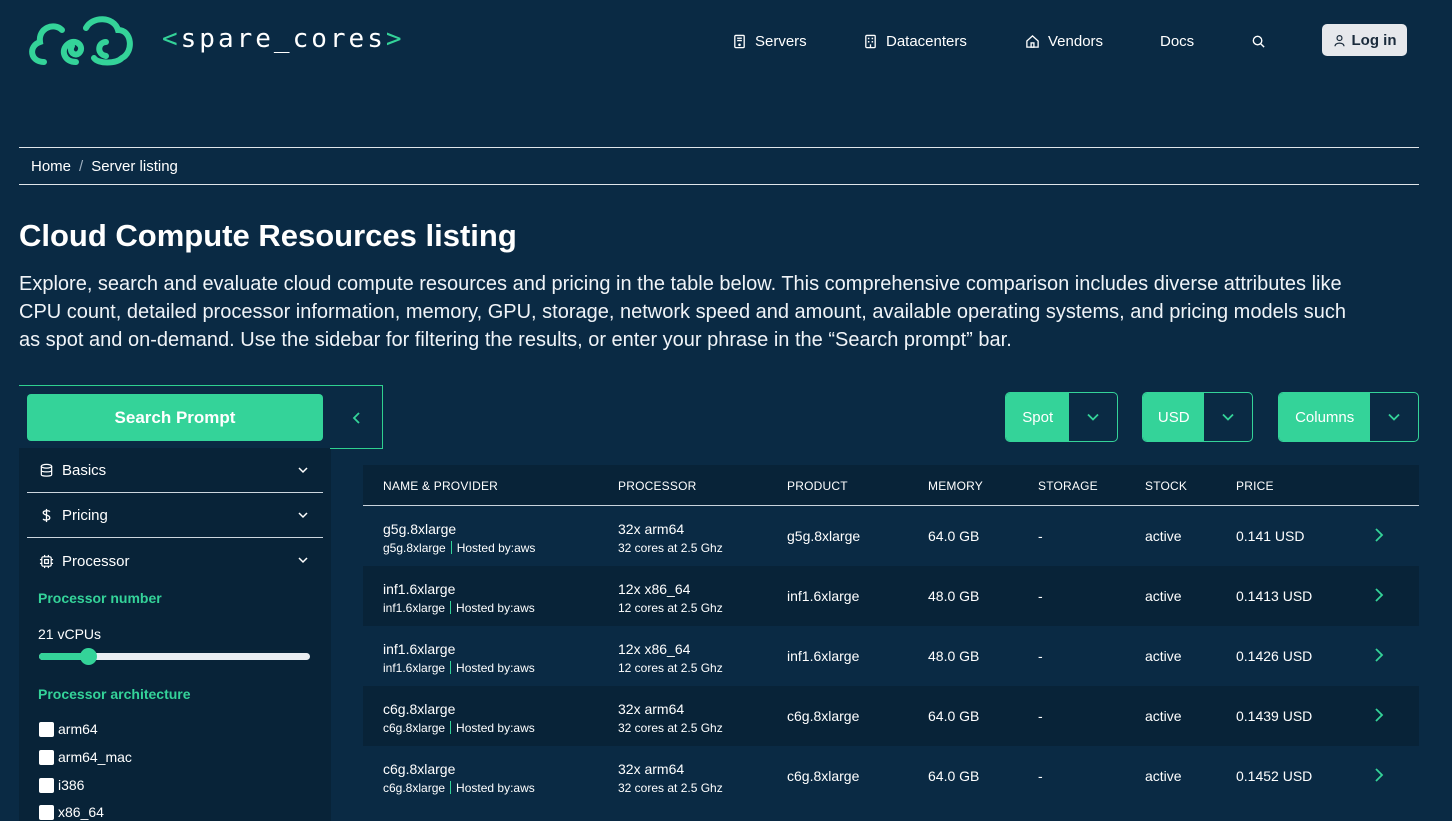  Describe the element at coordinates (1258, 41) in the screenshot. I see `search-button` at that location.